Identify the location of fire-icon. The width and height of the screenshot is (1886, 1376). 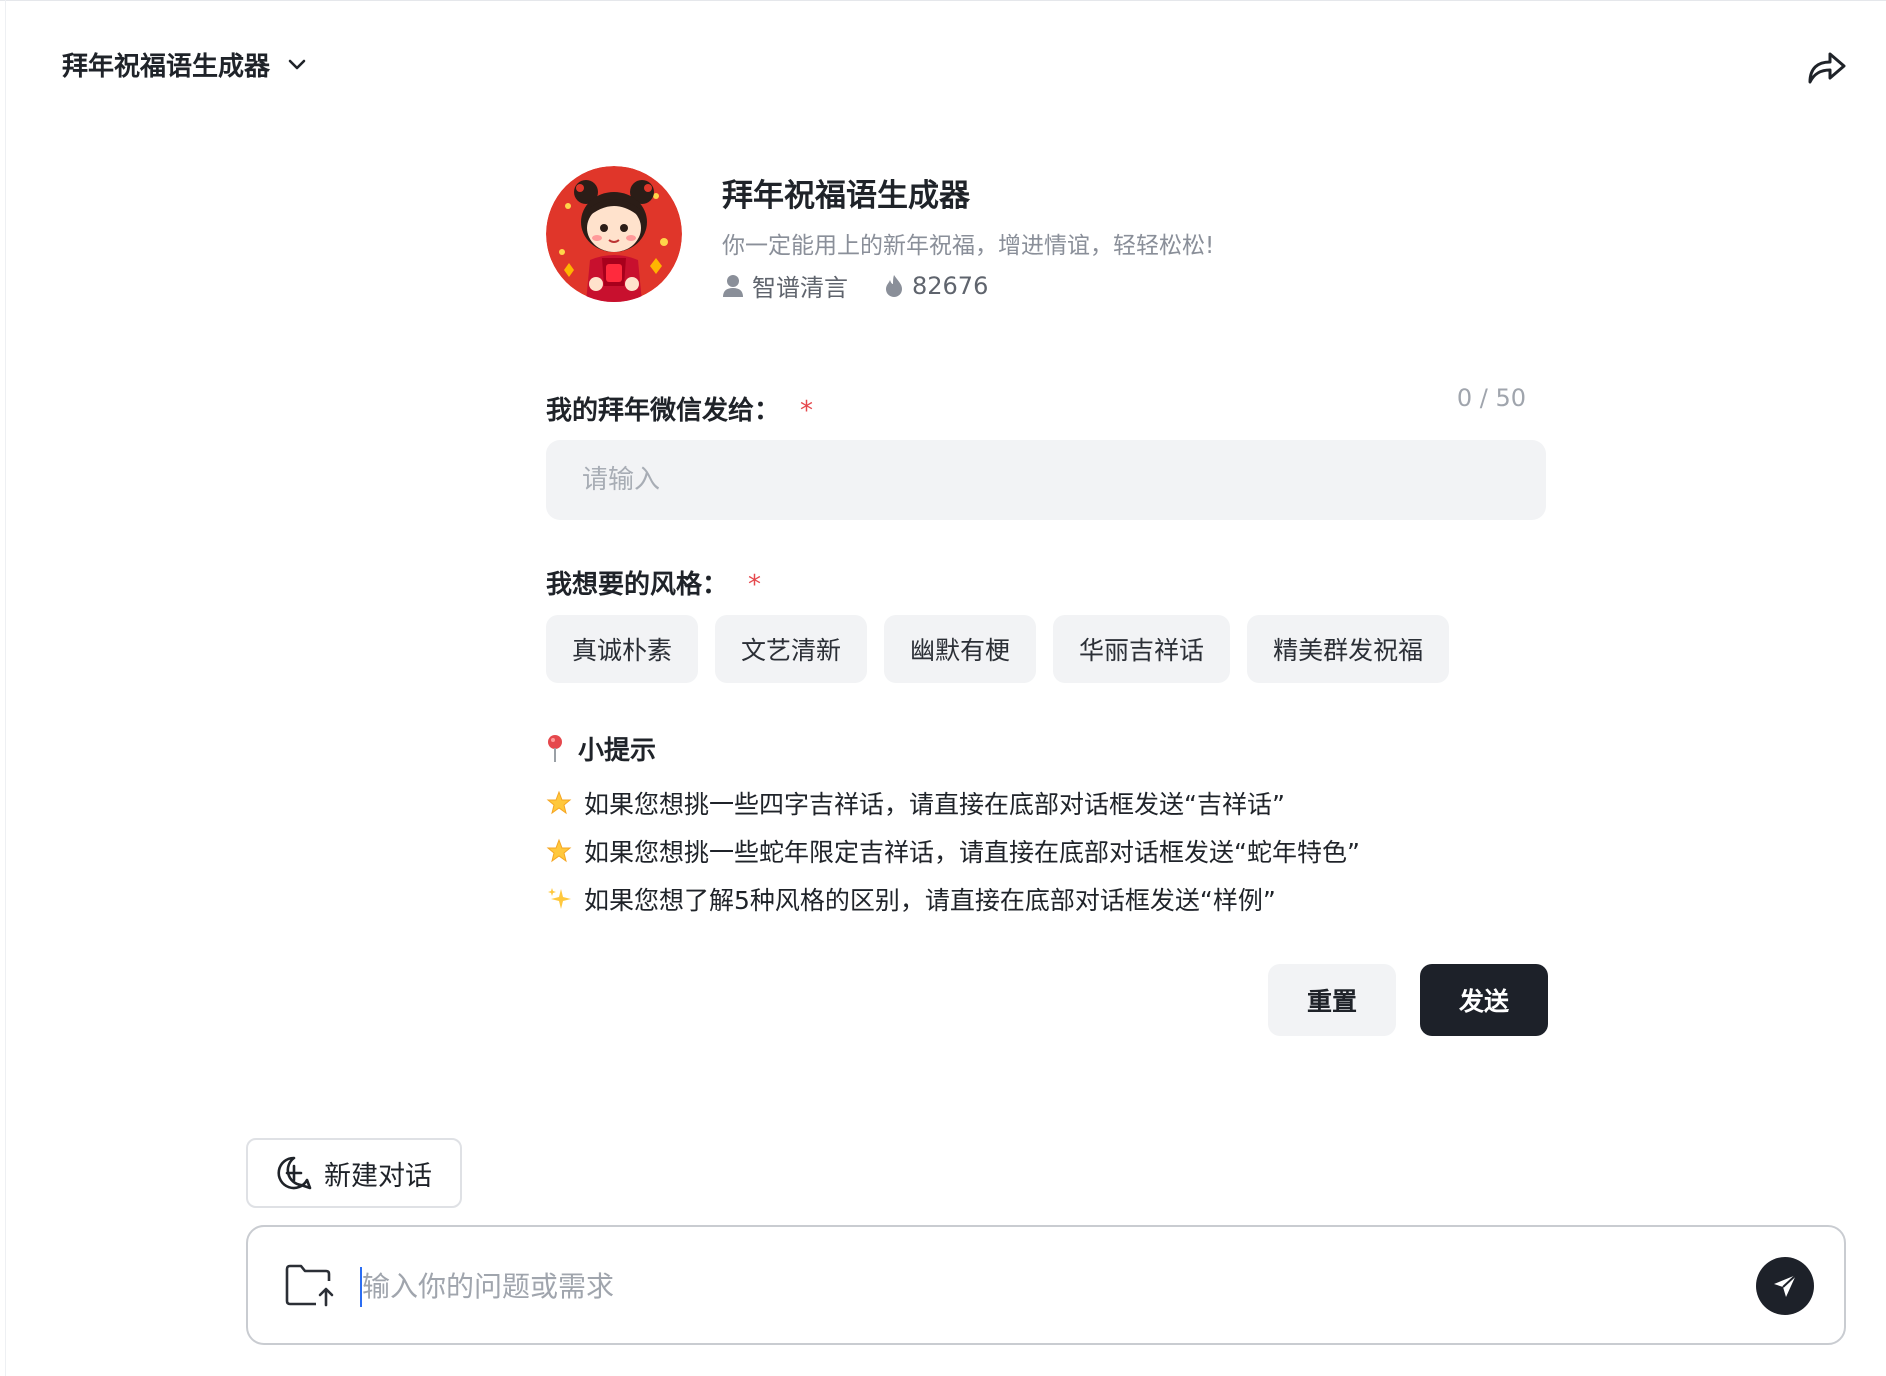
(894, 285).